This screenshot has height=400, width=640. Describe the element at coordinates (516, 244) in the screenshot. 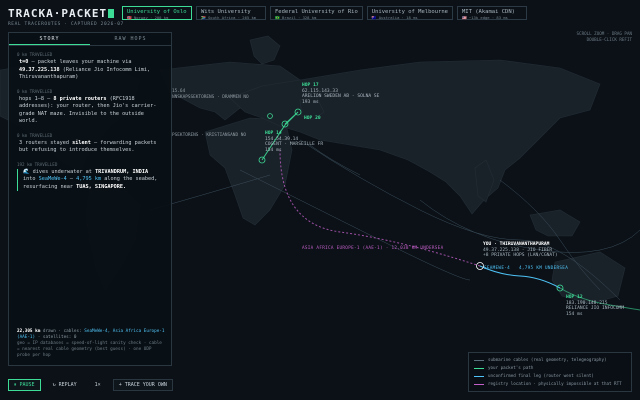

I see `you-title: YOU · THIRUVANANTHAPURAM` at that location.